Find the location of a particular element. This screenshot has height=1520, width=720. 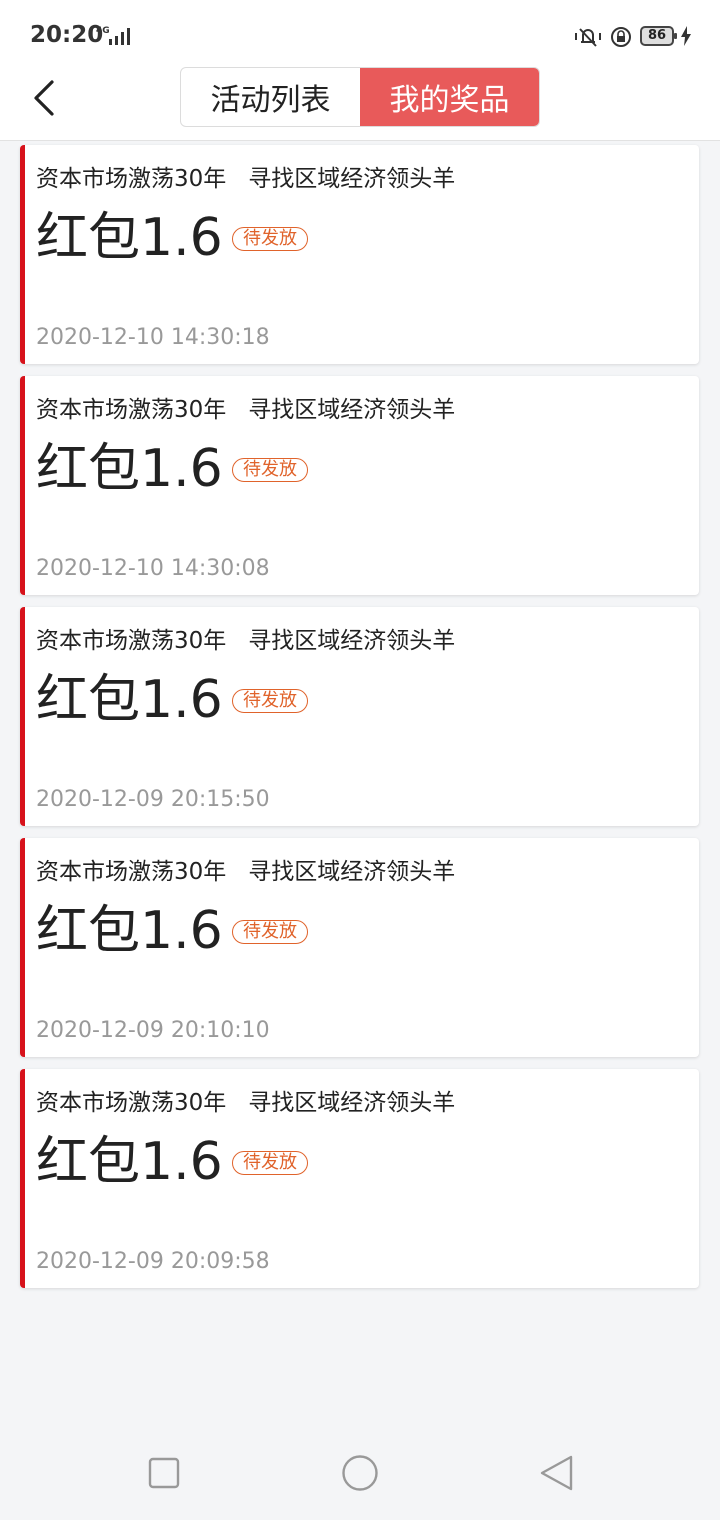

header: 活动列表 我的奖品 is located at coordinates (360, 102).